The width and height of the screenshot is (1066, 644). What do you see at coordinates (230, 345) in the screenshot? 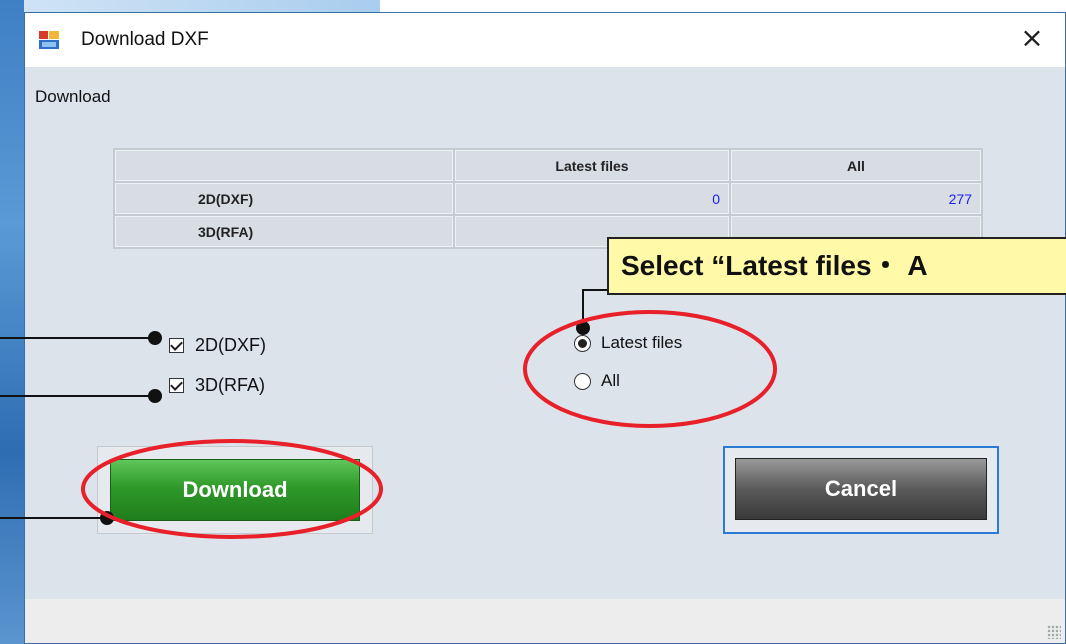
I see `checkbox-label: 2D(DXF)` at bounding box center [230, 345].